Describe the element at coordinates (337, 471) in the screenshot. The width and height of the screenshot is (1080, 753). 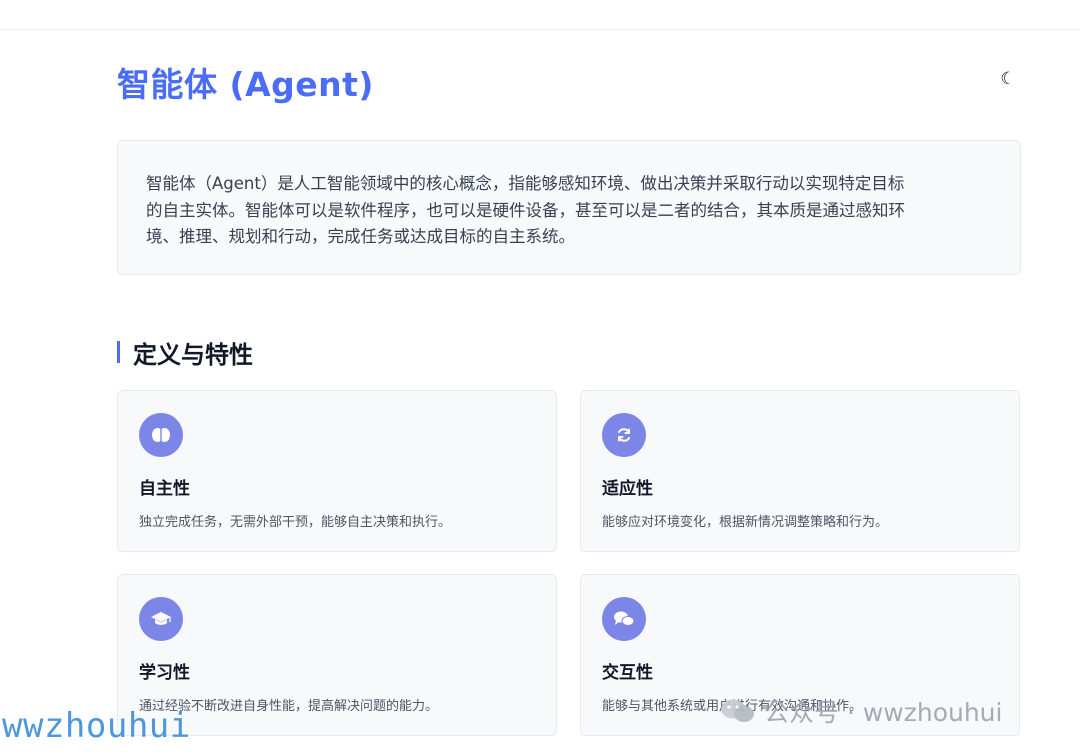
I see `feature-card-autonomy: 自主性 独立完成任务，无需外部干预，能够自主决策和执行。` at that location.